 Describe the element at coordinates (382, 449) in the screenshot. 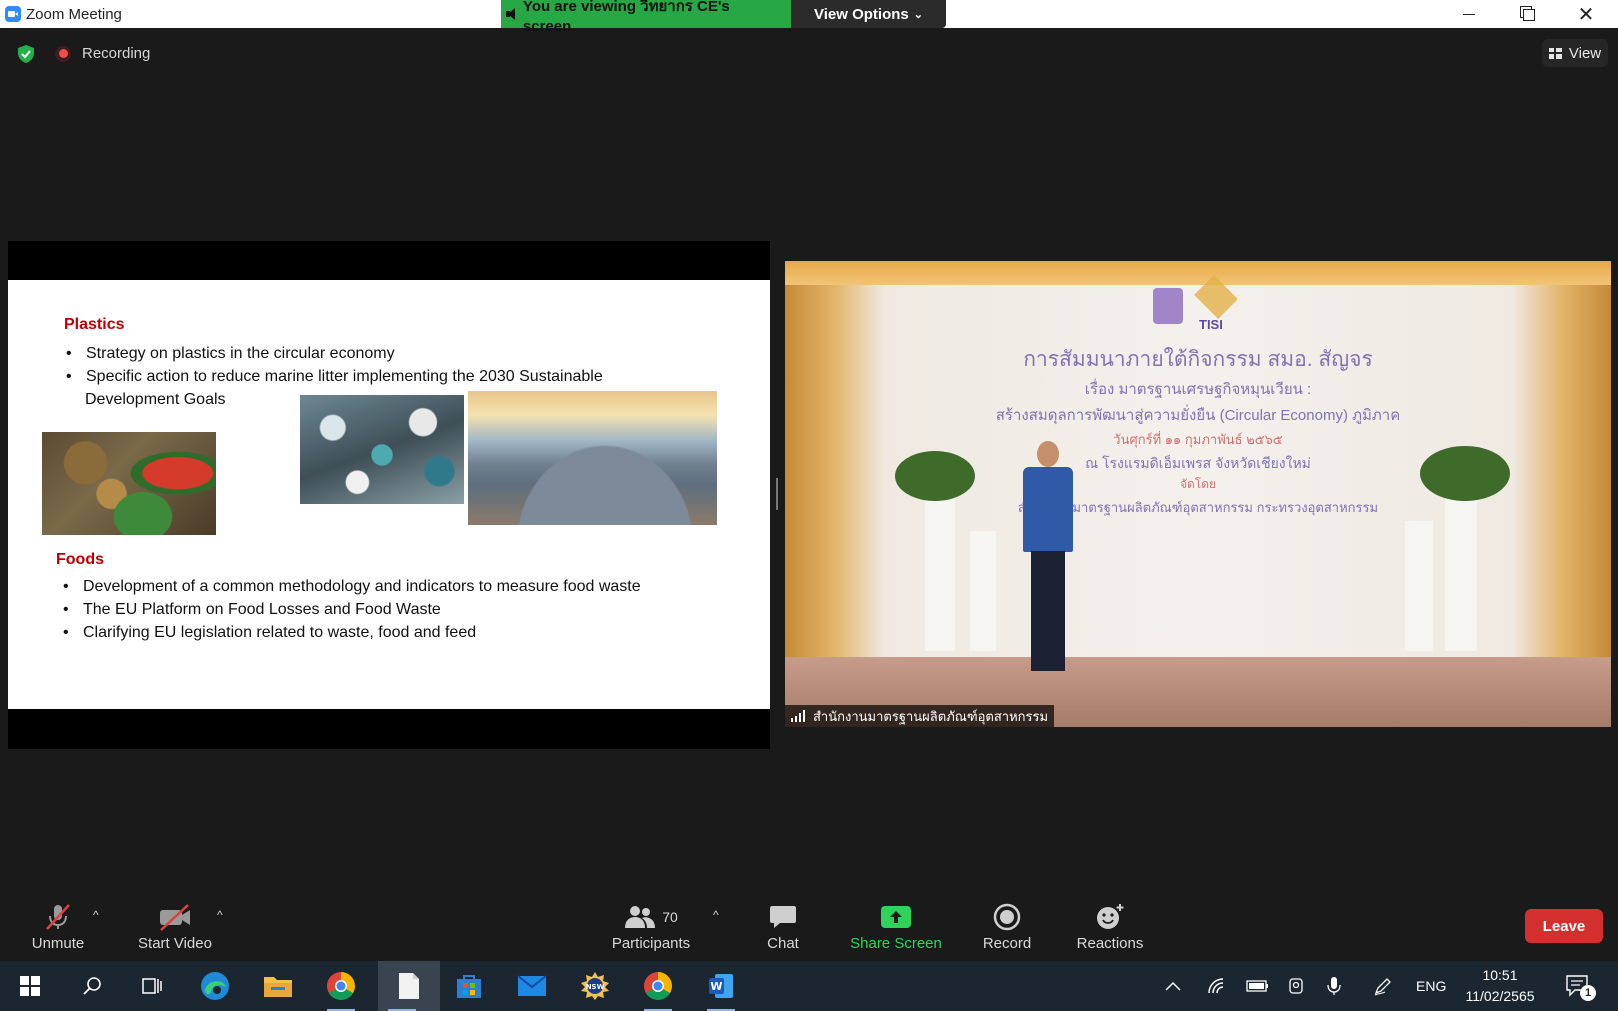

I see `plastic-waste-image` at that location.